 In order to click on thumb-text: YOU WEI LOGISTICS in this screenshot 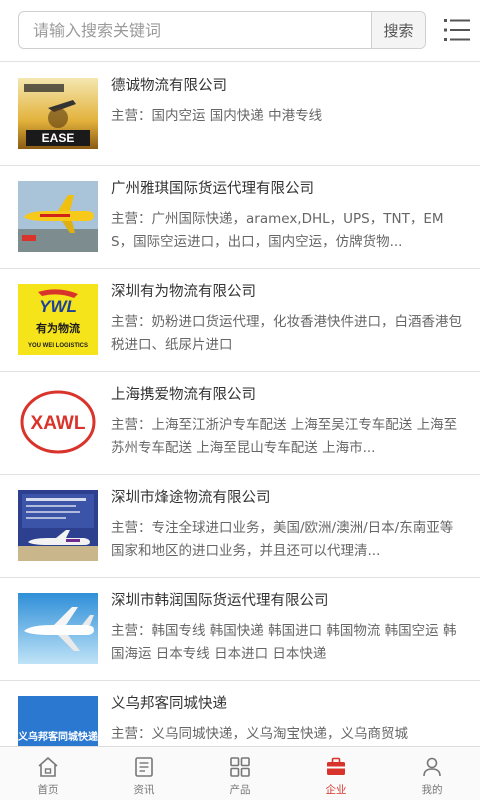, I will do `click(58, 346)`.